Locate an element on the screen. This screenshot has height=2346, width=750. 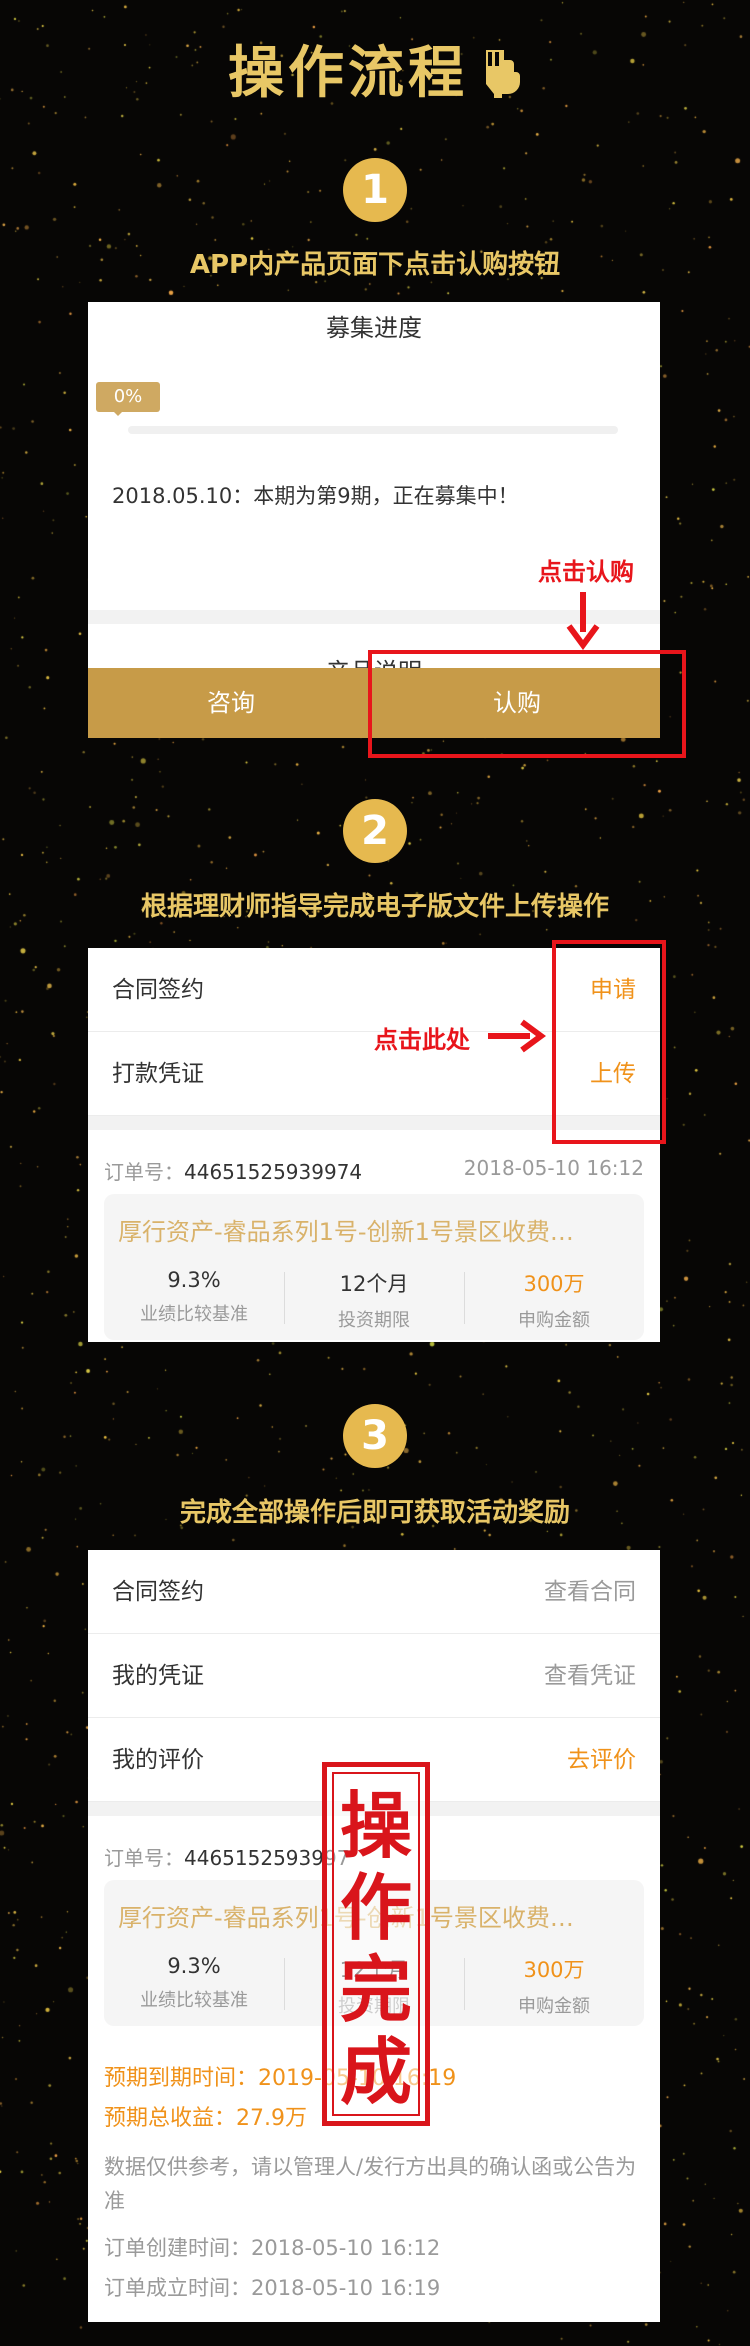
click-subscribe-annotation: 点击认购 is located at coordinates (586, 572).